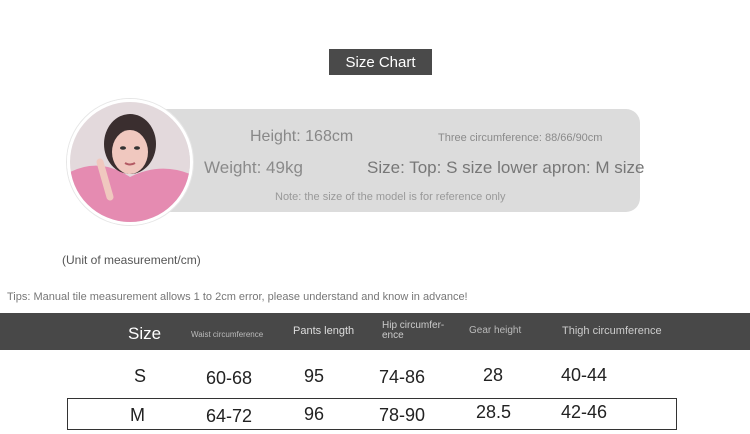  I want to click on header-waist: Waist circumference, so click(227, 334).